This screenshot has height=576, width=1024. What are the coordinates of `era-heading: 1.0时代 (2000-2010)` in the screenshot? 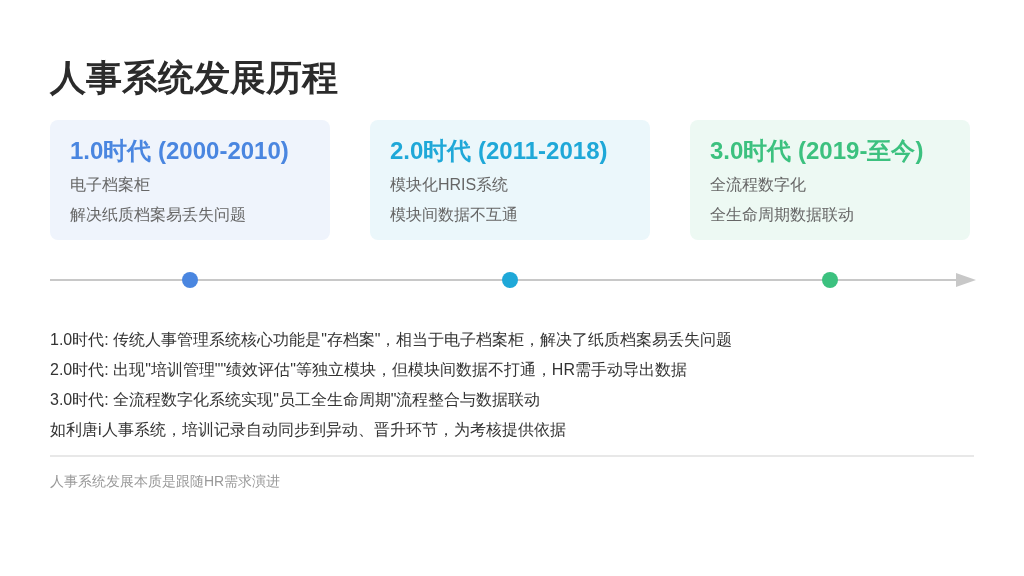 It's located at (180, 151).